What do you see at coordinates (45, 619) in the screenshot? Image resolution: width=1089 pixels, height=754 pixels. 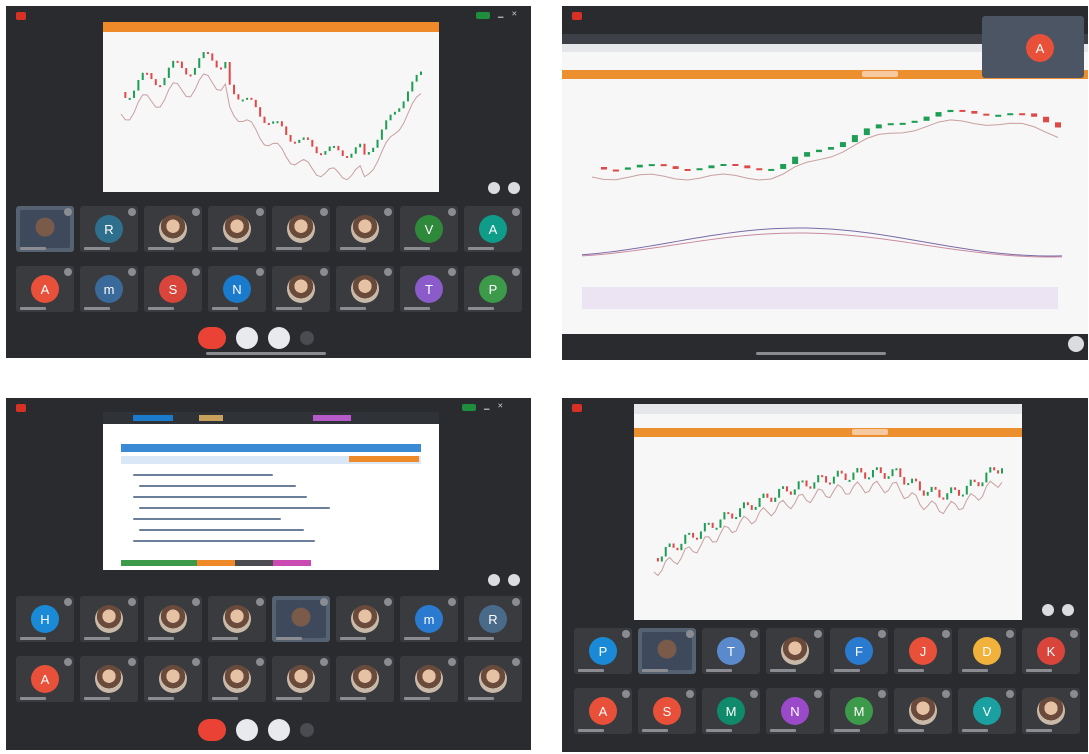 I see `participant-tile: H` at bounding box center [45, 619].